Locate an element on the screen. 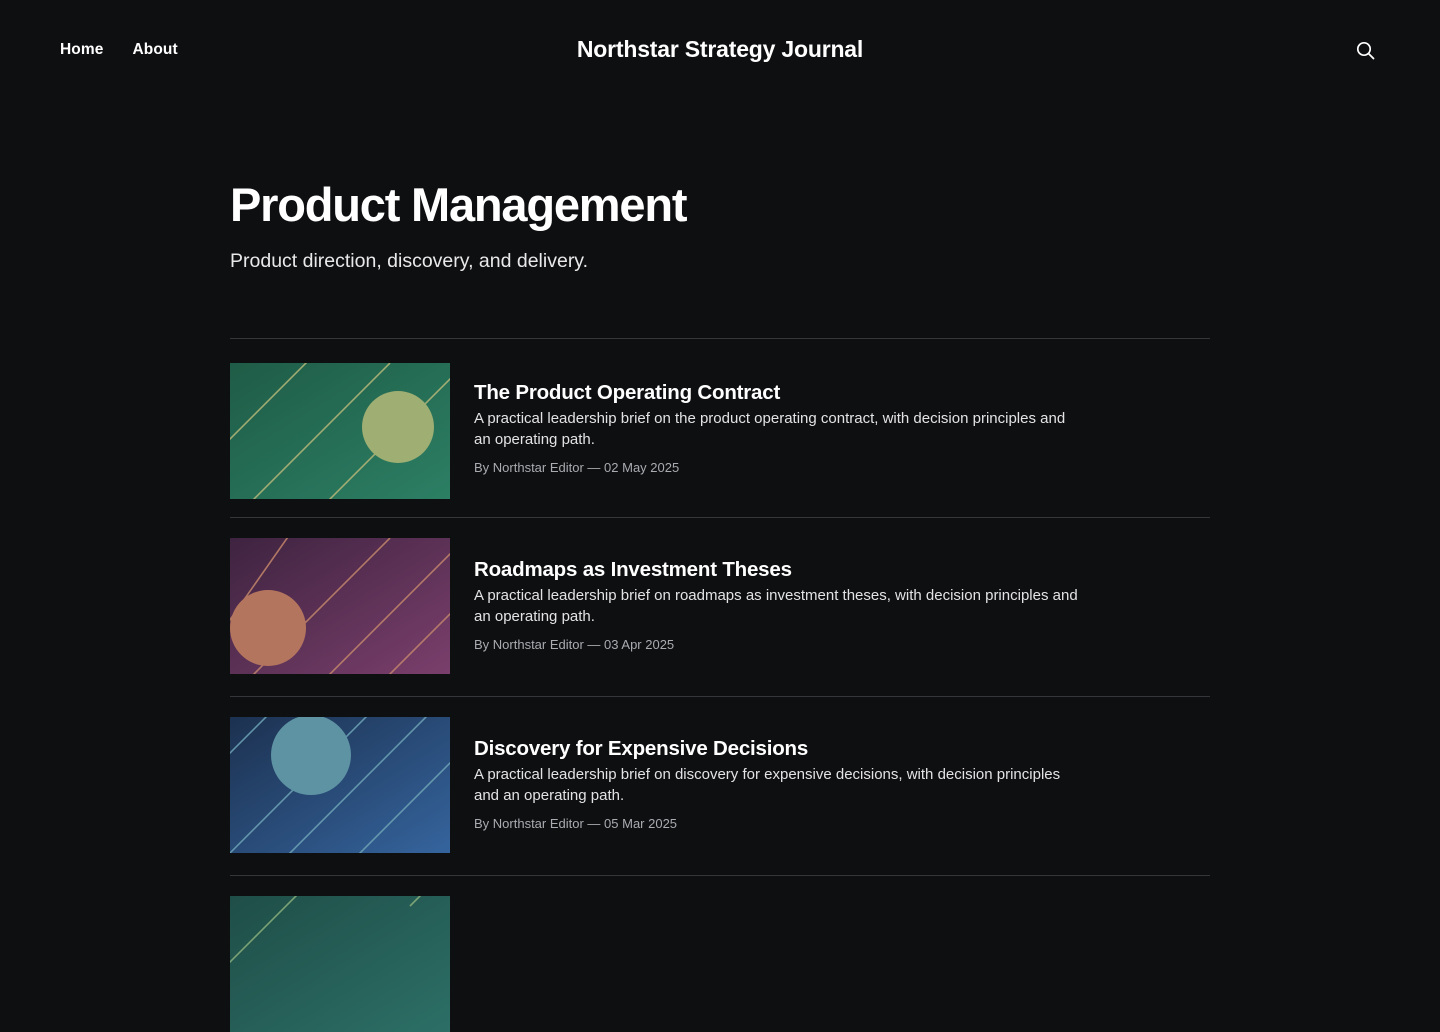 This screenshot has height=1032, width=1440. site-header: Home About Northstar Strategy Journal is located at coordinates (720, 50).